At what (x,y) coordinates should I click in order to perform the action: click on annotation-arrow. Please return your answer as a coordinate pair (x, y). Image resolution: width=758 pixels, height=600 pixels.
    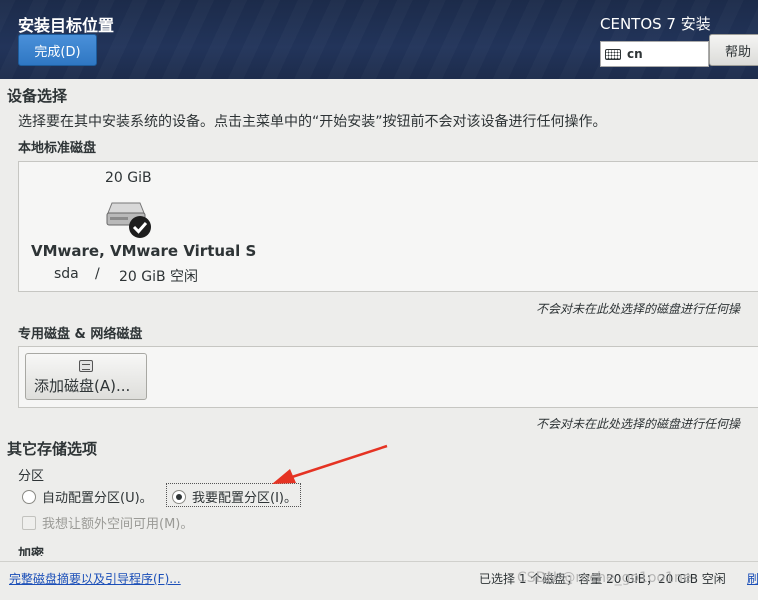
    Looking at the image, I should click on (330, 464).